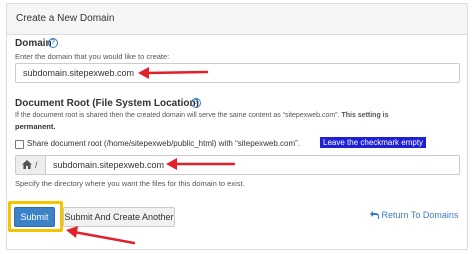 The width and height of the screenshot is (474, 254). What do you see at coordinates (104, 237) in the screenshot?
I see `arrow-submit-line` at bounding box center [104, 237].